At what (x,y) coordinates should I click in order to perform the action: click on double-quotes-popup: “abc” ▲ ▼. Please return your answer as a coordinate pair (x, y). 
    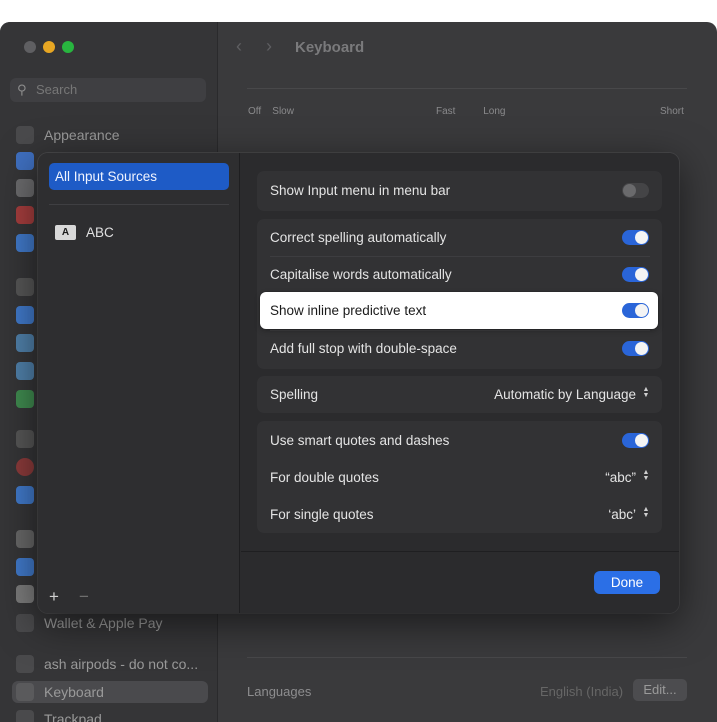
    Looking at the image, I should click on (627, 477).